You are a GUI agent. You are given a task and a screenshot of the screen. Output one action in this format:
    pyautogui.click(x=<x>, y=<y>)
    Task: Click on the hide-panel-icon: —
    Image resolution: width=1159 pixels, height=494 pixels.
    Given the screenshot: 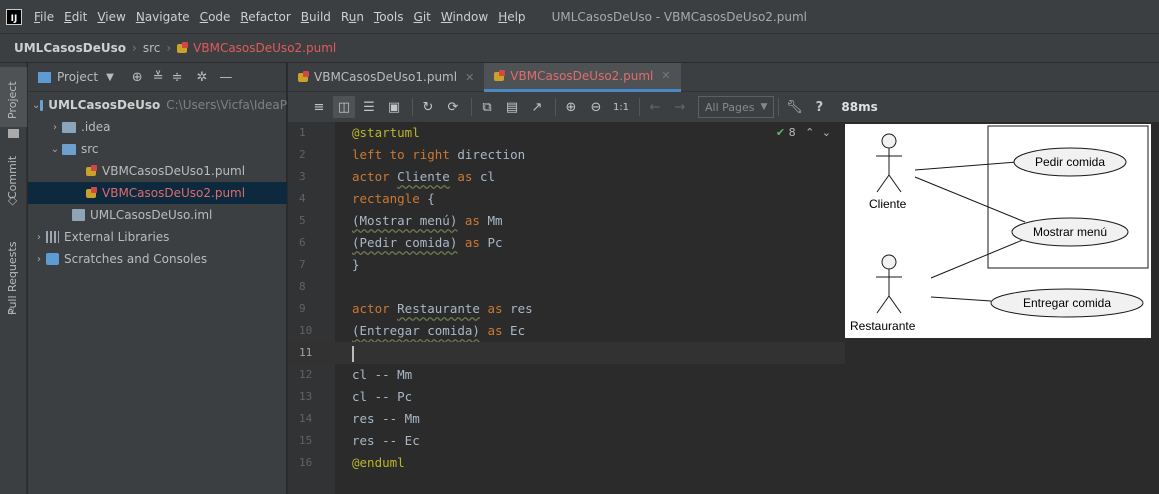 What is the action you would take?
    pyautogui.click(x=225, y=77)
    